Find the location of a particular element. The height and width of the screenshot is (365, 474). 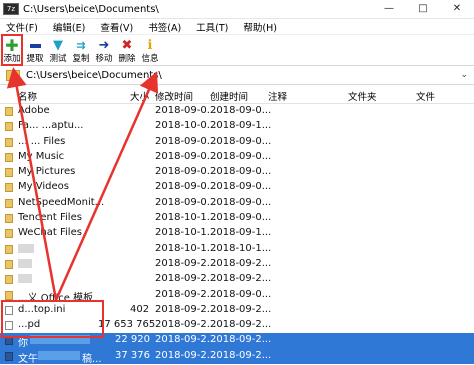

column-header: 名称 大小 修改时间 创建时间 注释 文件夹 文件 is located at coordinates (237, 94).